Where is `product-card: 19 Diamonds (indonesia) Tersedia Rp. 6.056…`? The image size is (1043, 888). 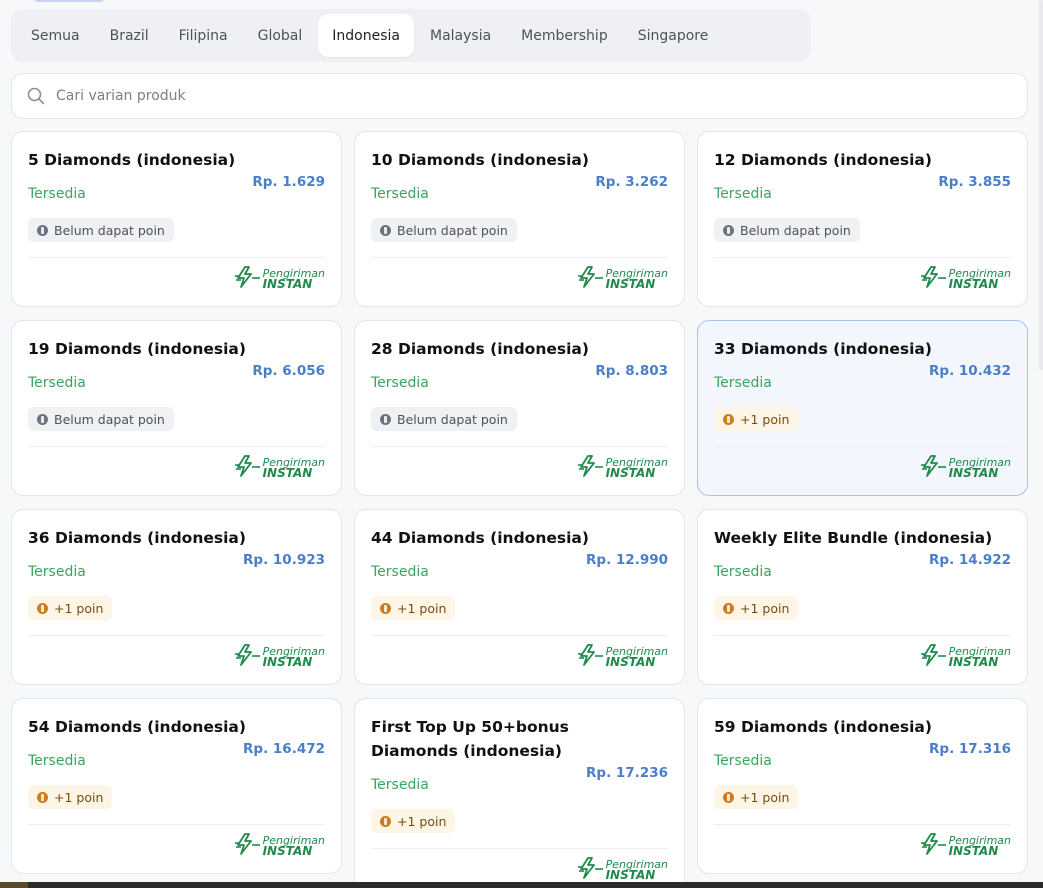
product-card: 19 Diamonds (indonesia) Tersedia Rp. 6.056… is located at coordinates (176, 408).